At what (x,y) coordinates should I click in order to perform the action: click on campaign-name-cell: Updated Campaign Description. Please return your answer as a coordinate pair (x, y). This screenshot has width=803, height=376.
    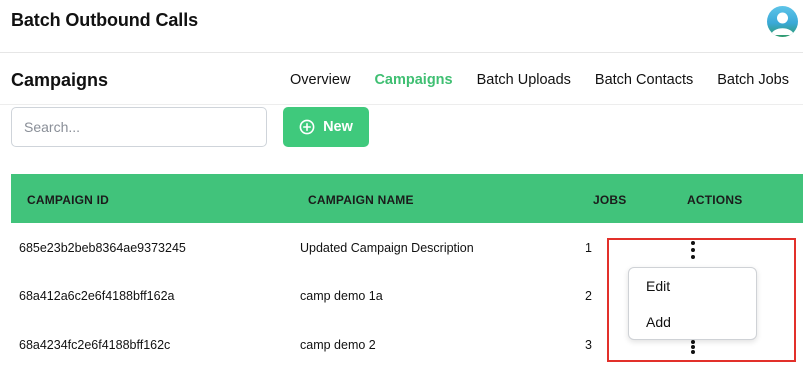
    Looking at the image, I should click on (387, 248).